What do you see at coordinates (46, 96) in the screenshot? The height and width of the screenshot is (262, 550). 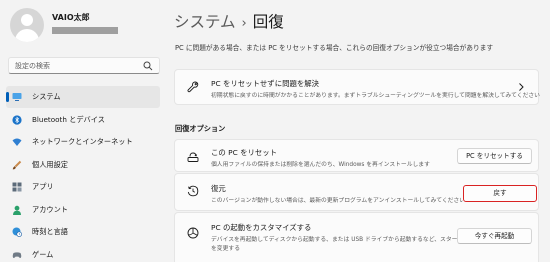 I see `sidebar-item-label: システム` at bounding box center [46, 96].